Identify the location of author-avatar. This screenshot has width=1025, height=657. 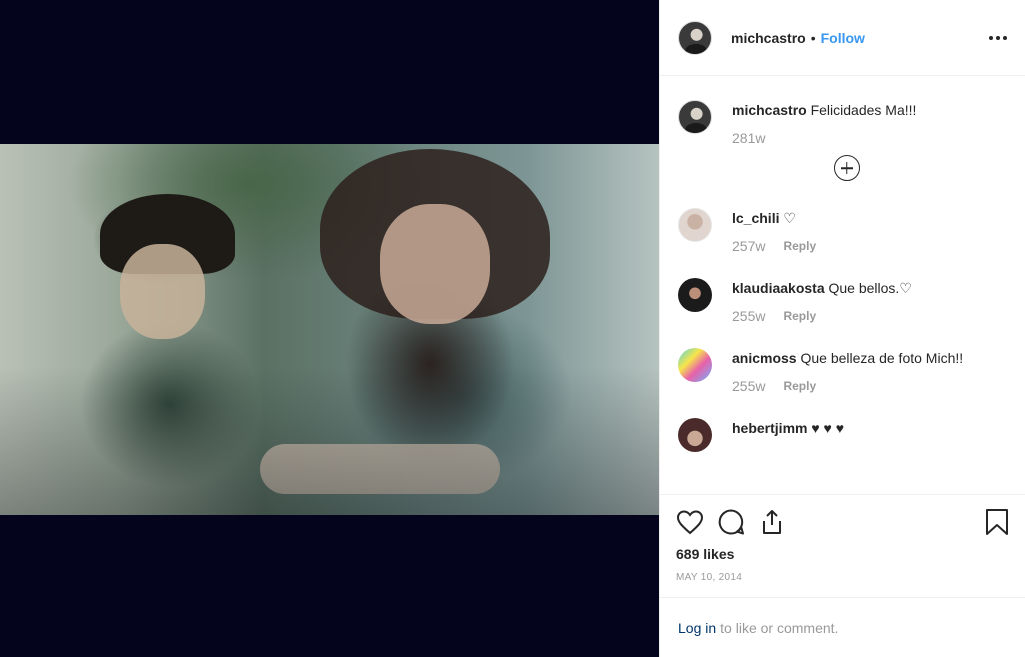
(695, 37).